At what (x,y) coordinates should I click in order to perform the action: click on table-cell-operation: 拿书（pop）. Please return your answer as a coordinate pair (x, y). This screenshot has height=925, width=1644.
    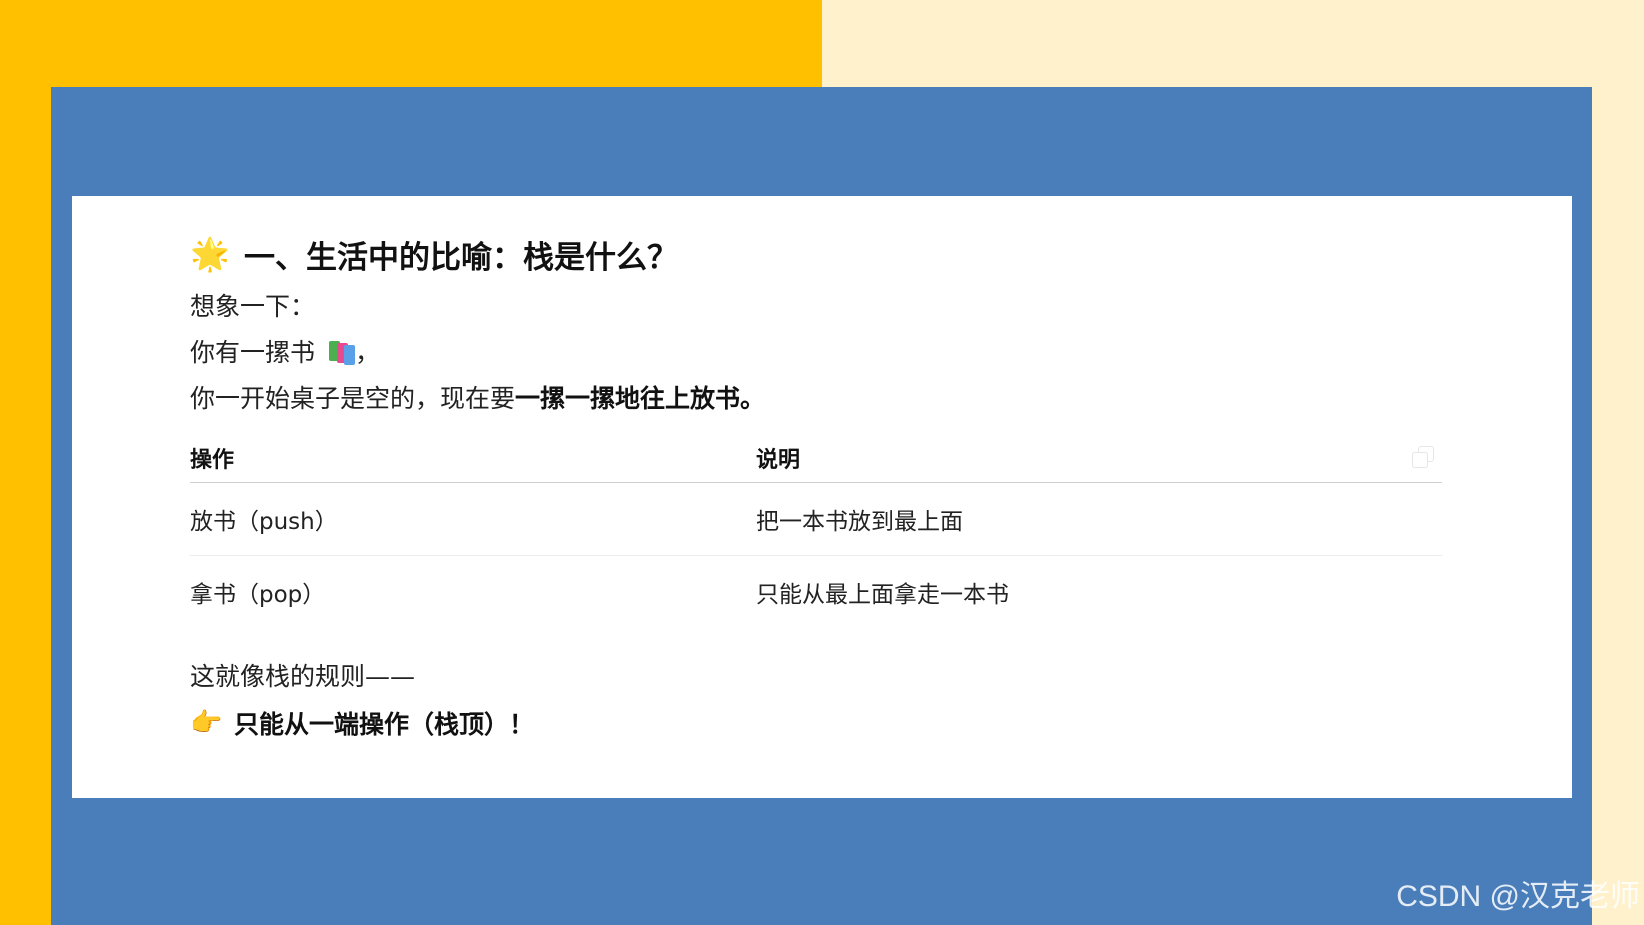
    Looking at the image, I should click on (258, 595).